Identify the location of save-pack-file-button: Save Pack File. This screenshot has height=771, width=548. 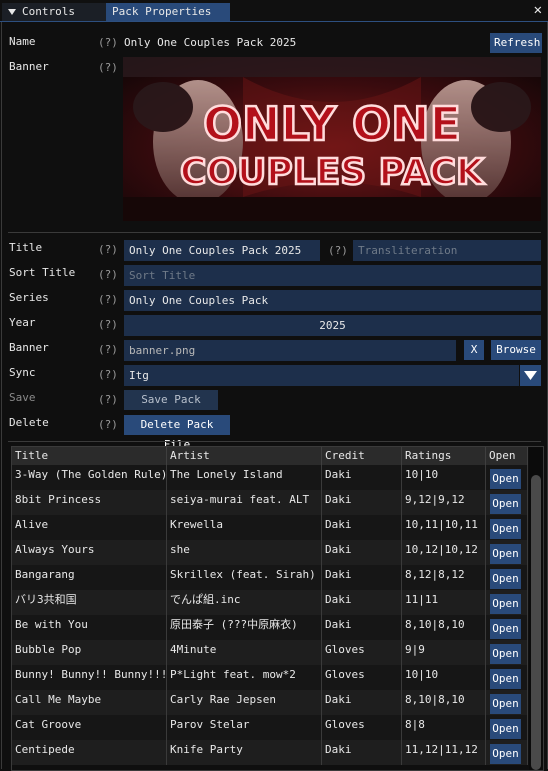
(171, 408).